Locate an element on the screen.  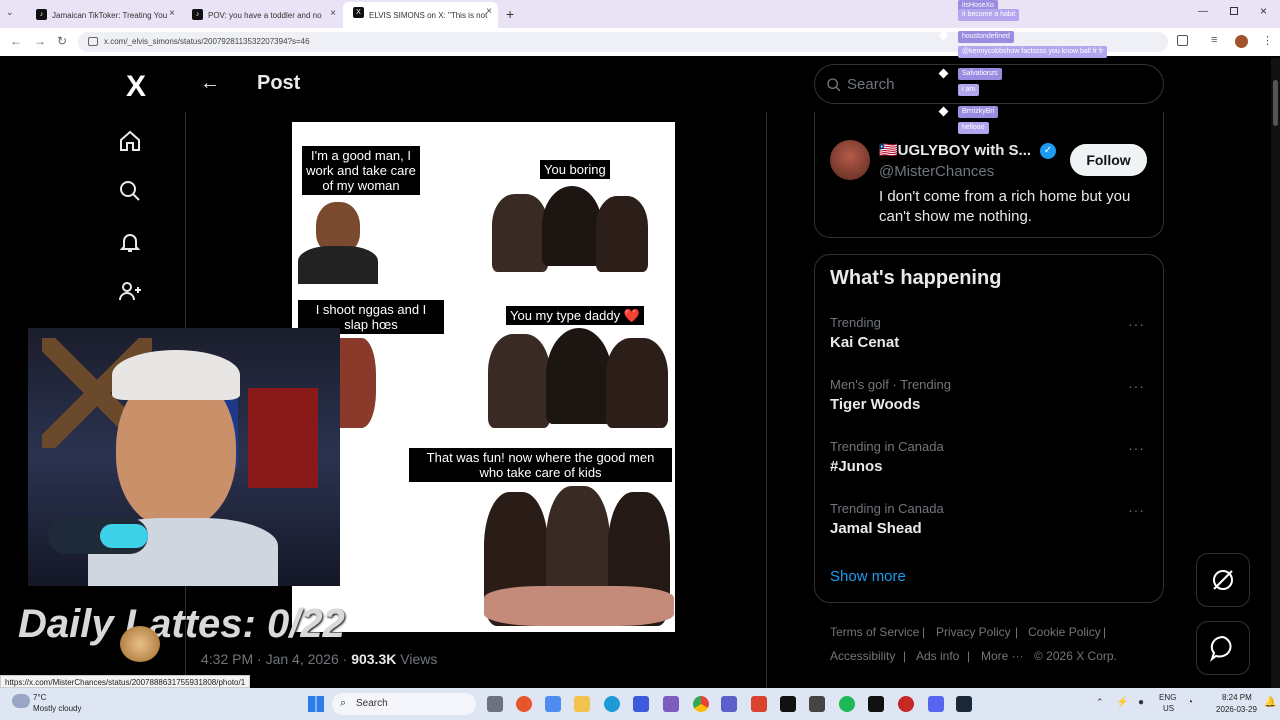
new-tab-button: + is located at coordinates (510, 14).